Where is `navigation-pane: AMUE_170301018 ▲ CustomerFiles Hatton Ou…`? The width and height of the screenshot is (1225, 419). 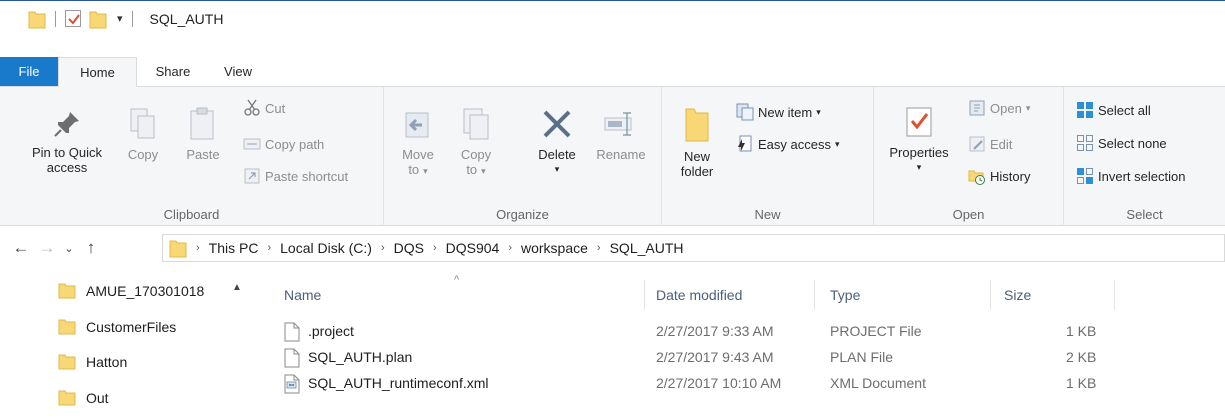 navigation-pane: AMUE_170301018 ▲ CustomerFiles Hatton Ou… is located at coordinates (128, 344).